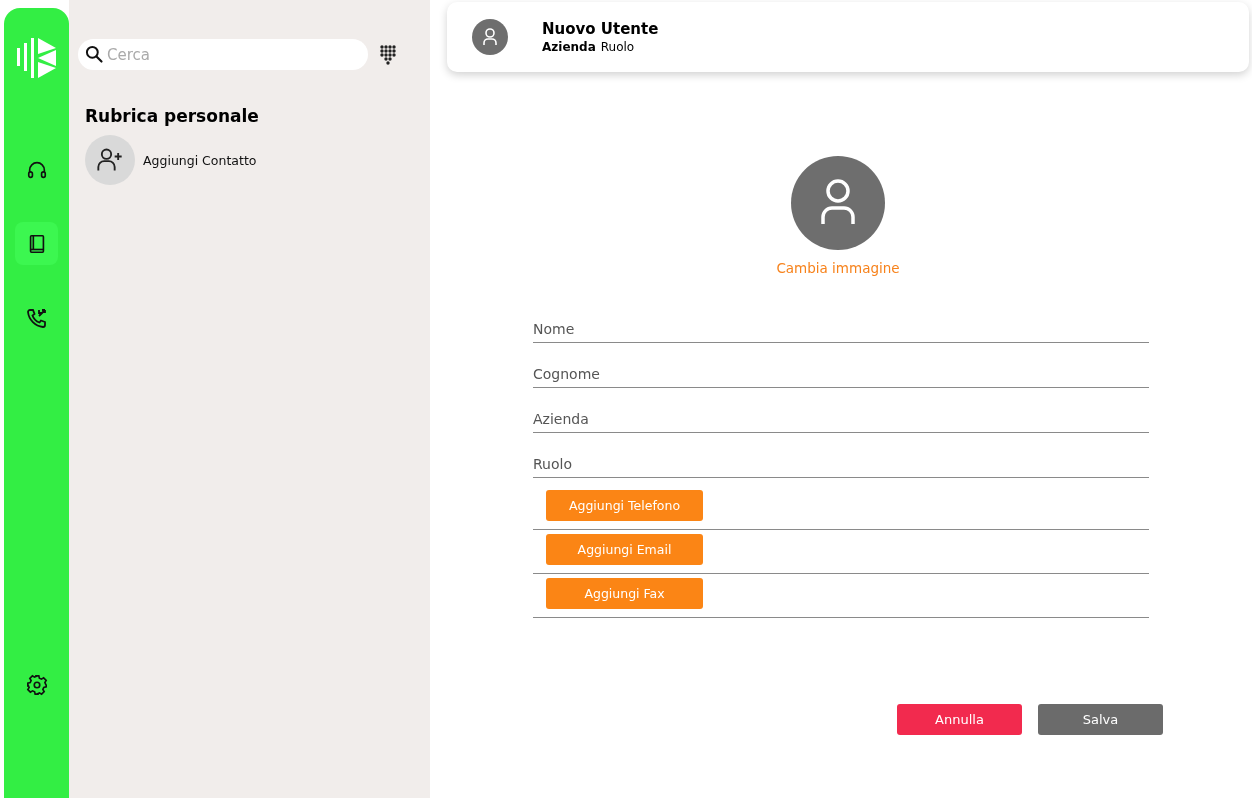 The image size is (1252, 798). What do you see at coordinates (569, 47) in the screenshot?
I see `company-label: Azienda` at bounding box center [569, 47].